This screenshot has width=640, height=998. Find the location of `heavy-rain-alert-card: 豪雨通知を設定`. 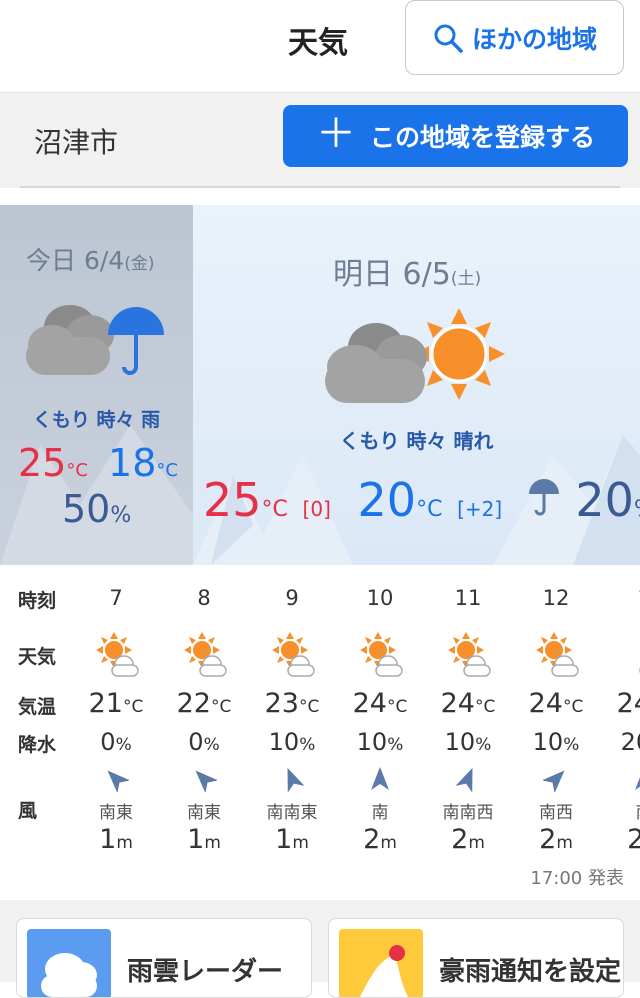

heavy-rain-alert-card: 豪雨通知を設定 is located at coordinates (476, 958).